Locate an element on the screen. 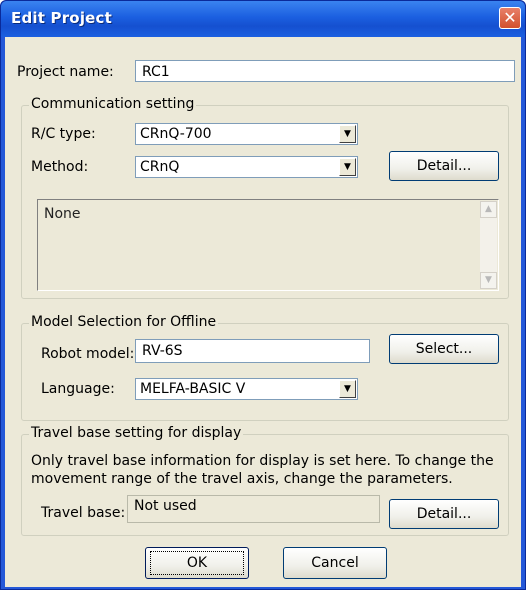 The width and height of the screenshot is (526, 590). cancel-button: Cancel is located at coordinates (335, 563).